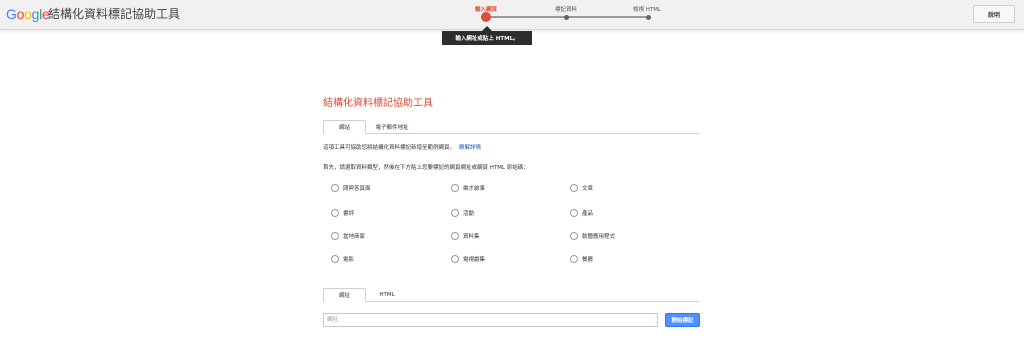  Describe the element at coordinates (487, 38) in the screenshot. I see `step-tooltip: 輸入網址或貼上 HTML。` at that location.